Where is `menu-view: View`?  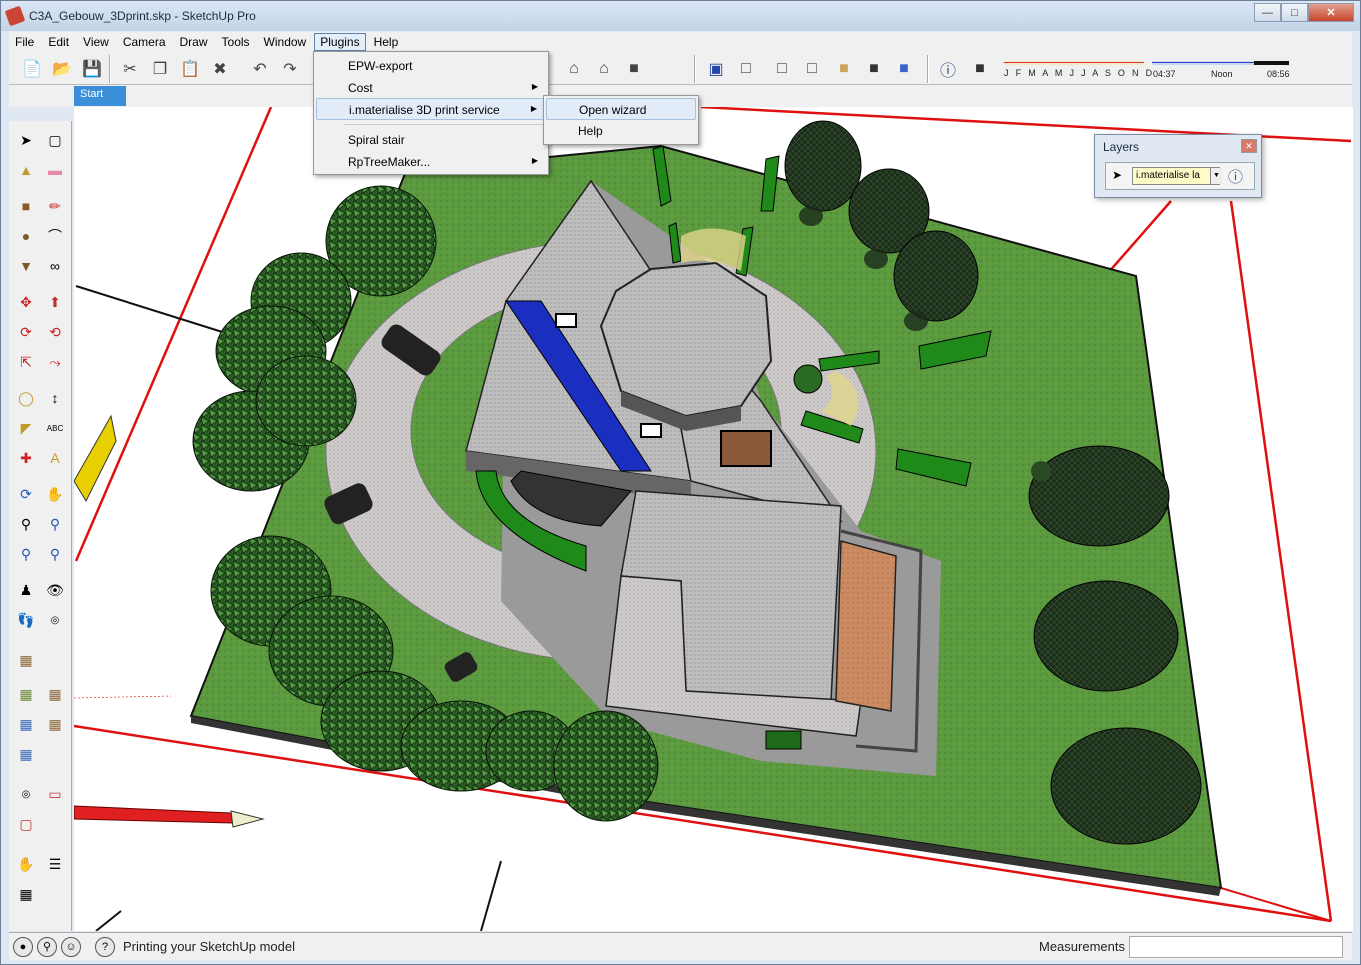
menu-view: View is located at coordinates (96, 42).